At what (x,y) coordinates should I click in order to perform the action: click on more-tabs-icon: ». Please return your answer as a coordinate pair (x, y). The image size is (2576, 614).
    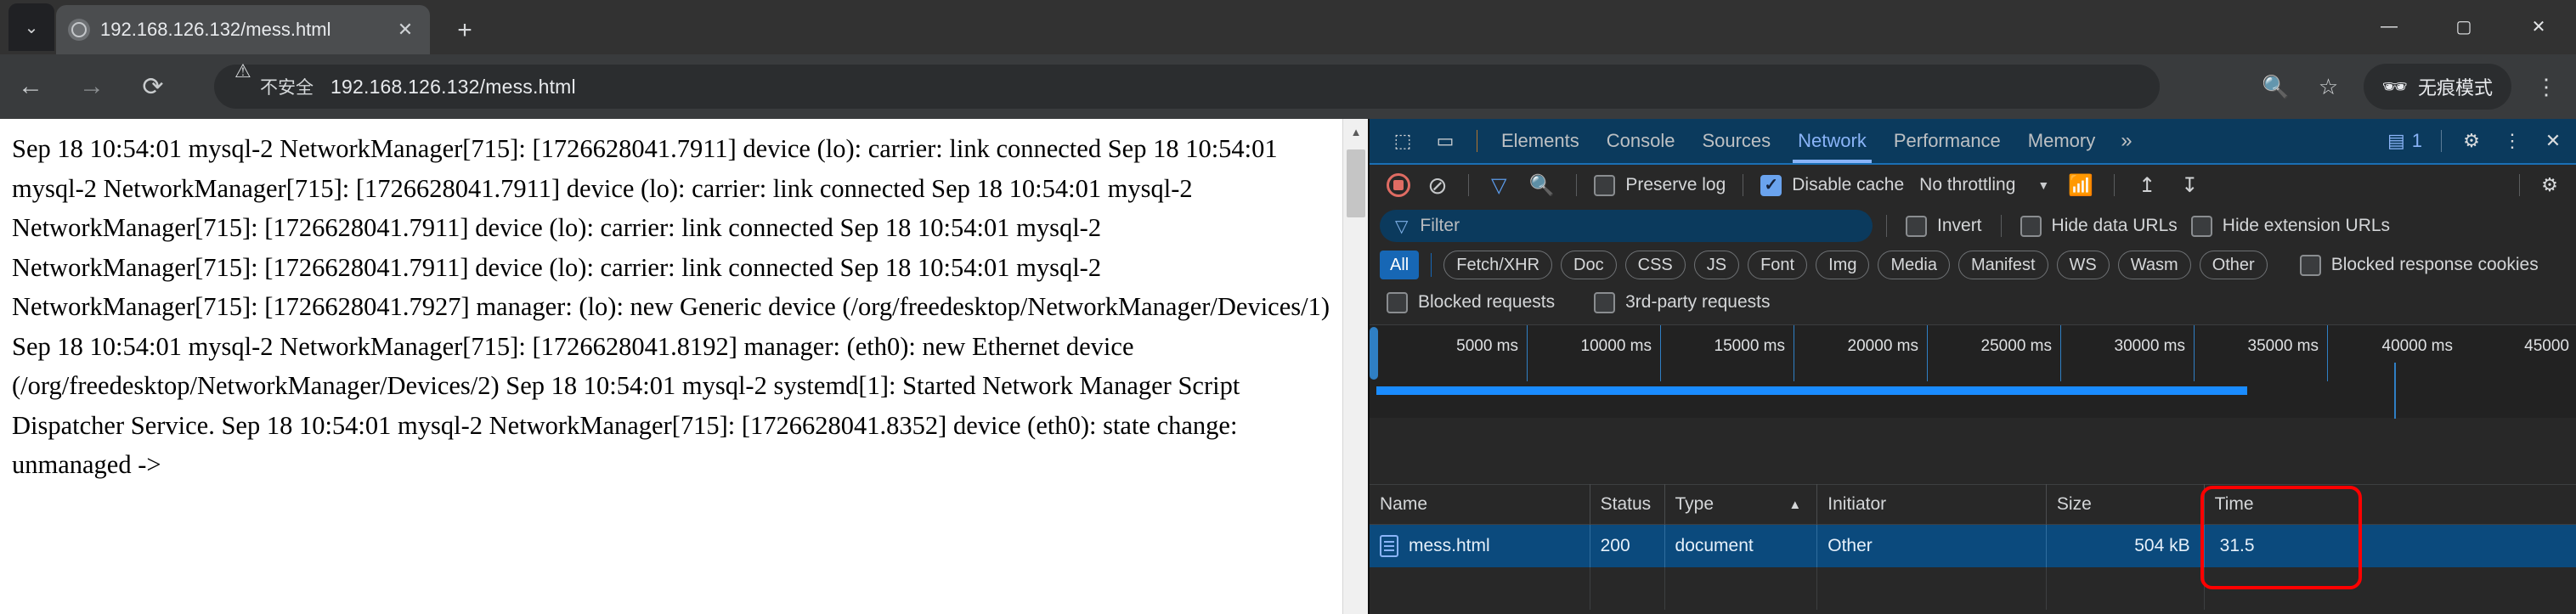
    Looking at the image, I should click on (2126, 141).